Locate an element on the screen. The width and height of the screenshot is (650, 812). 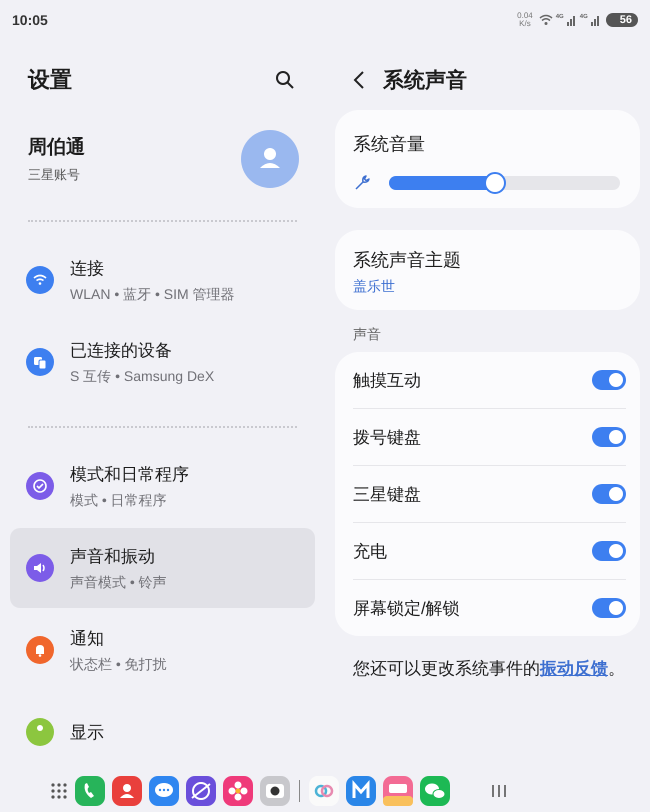
profile-name: 周伯通 is located at coordinates (56, 147).